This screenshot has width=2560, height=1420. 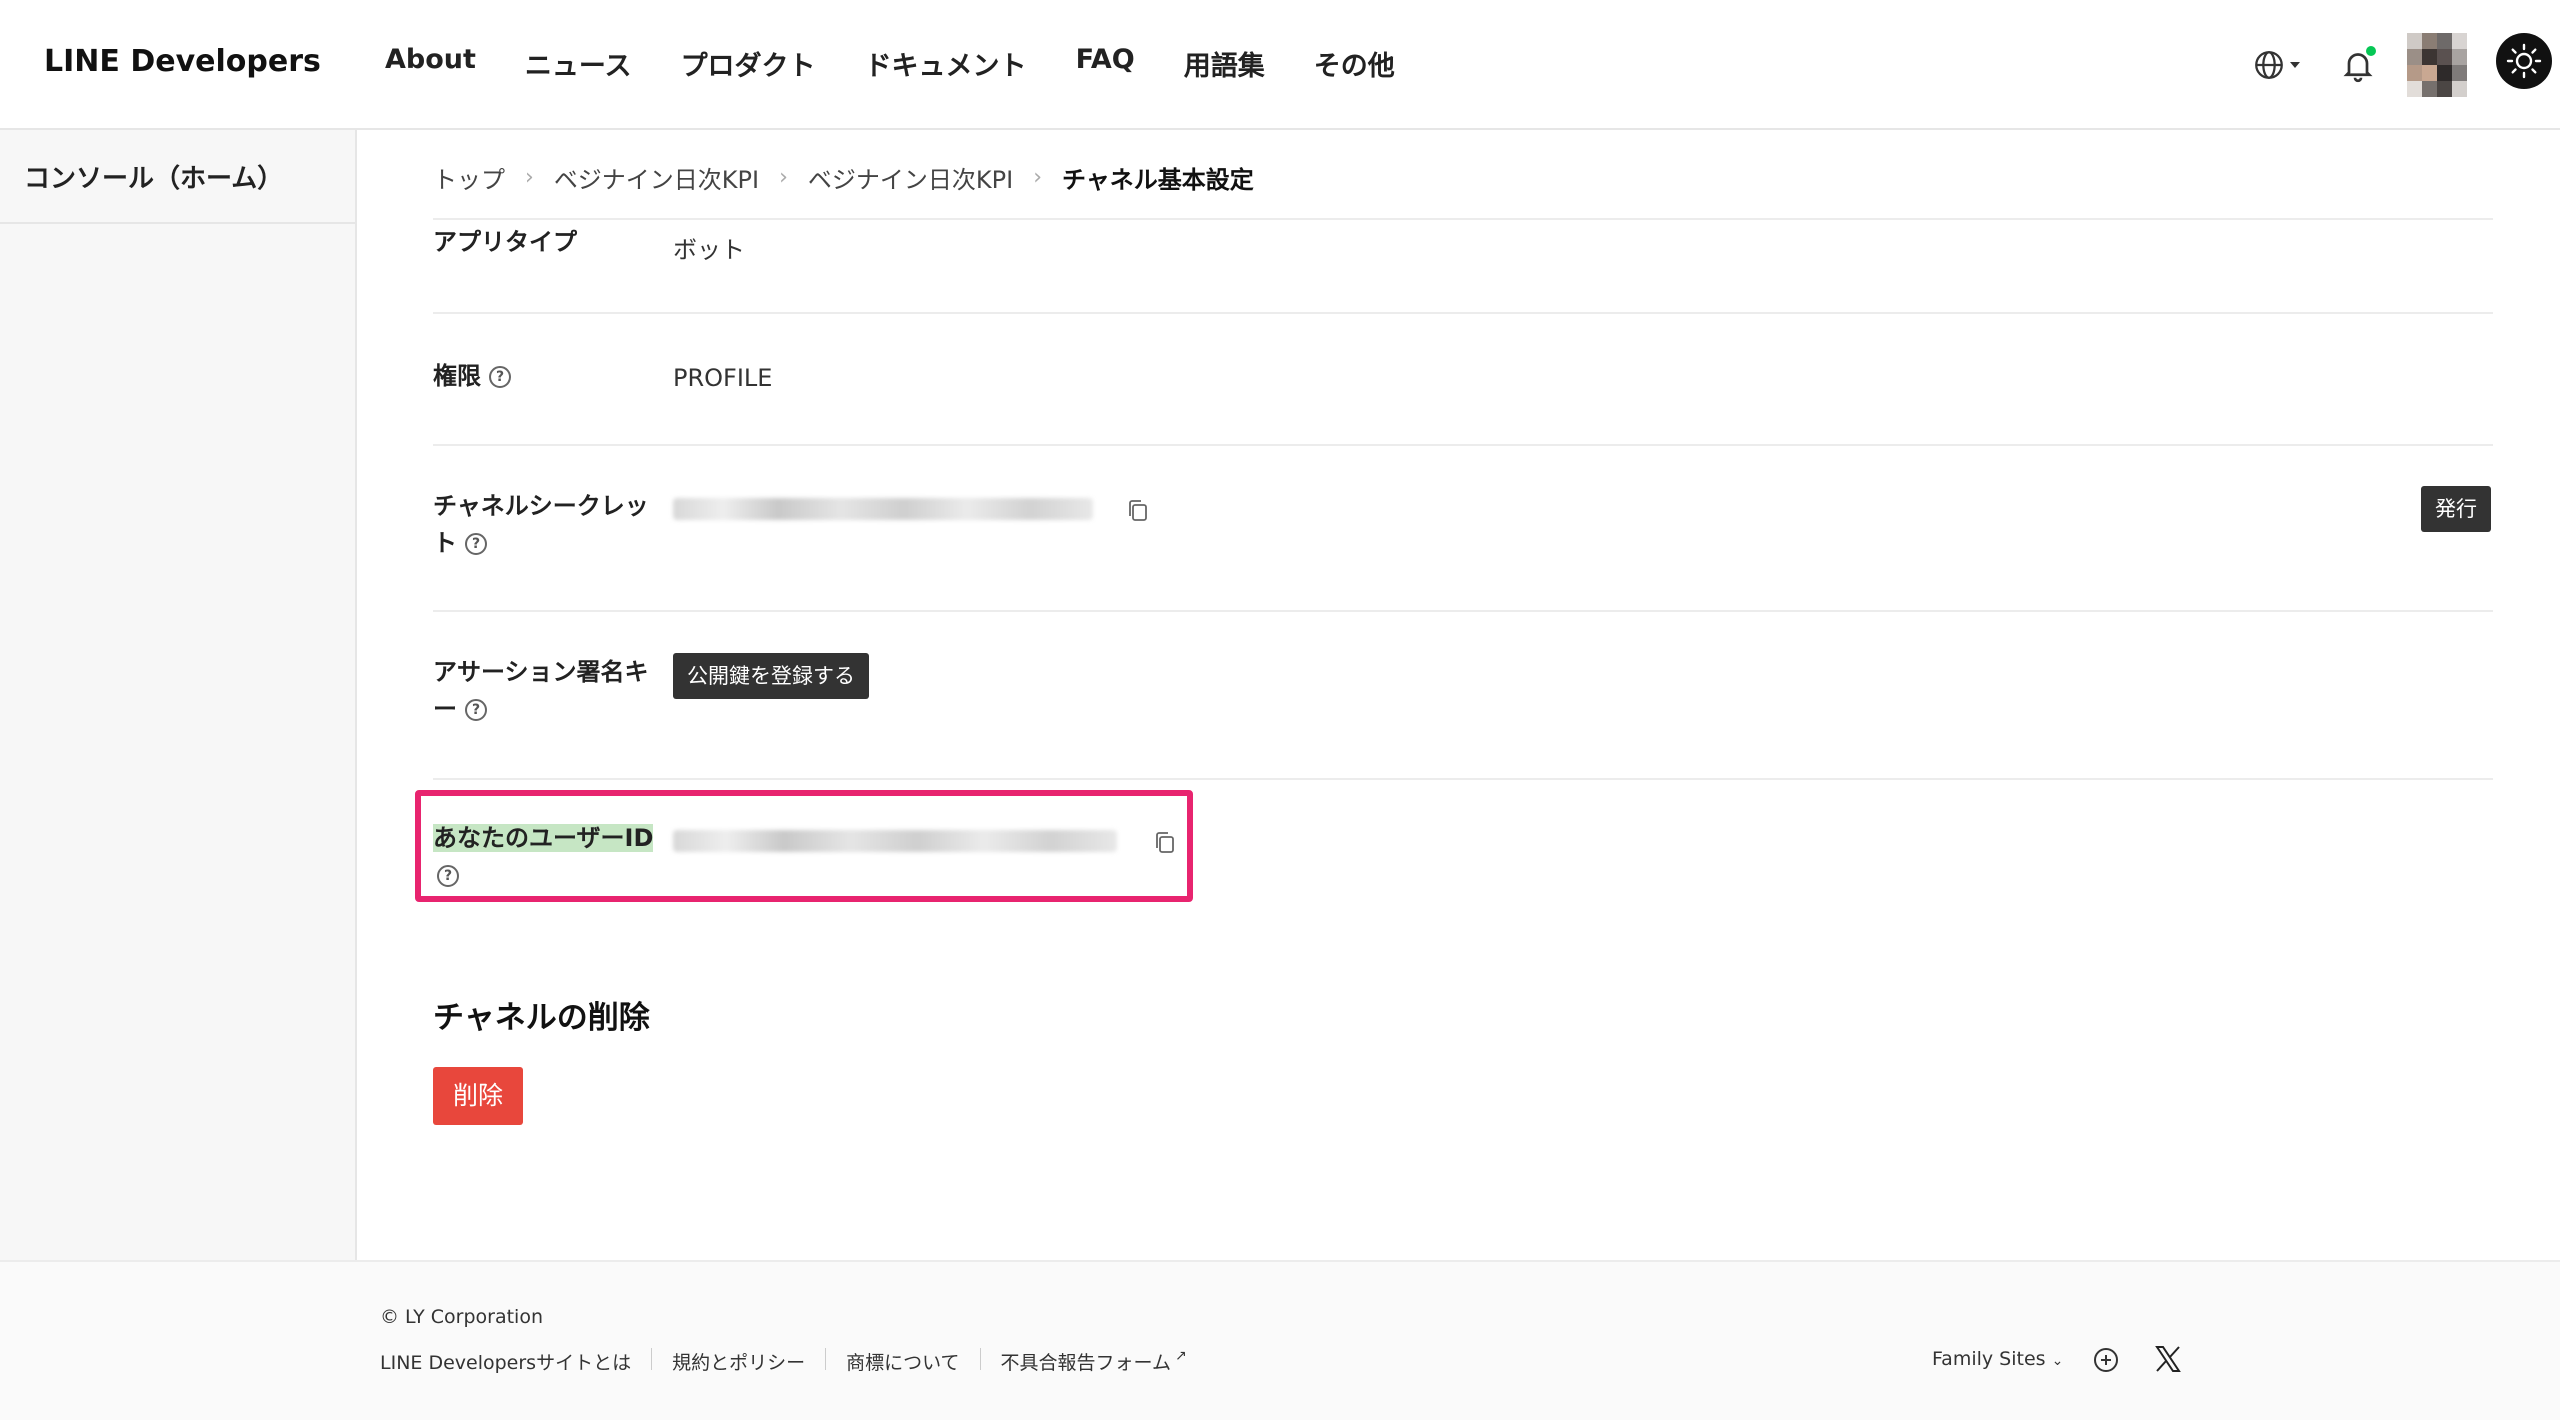 What do you see at coordinates (2360, 65) in the screenshot?
I see `header-actions` at bounding box center [2360, 65].